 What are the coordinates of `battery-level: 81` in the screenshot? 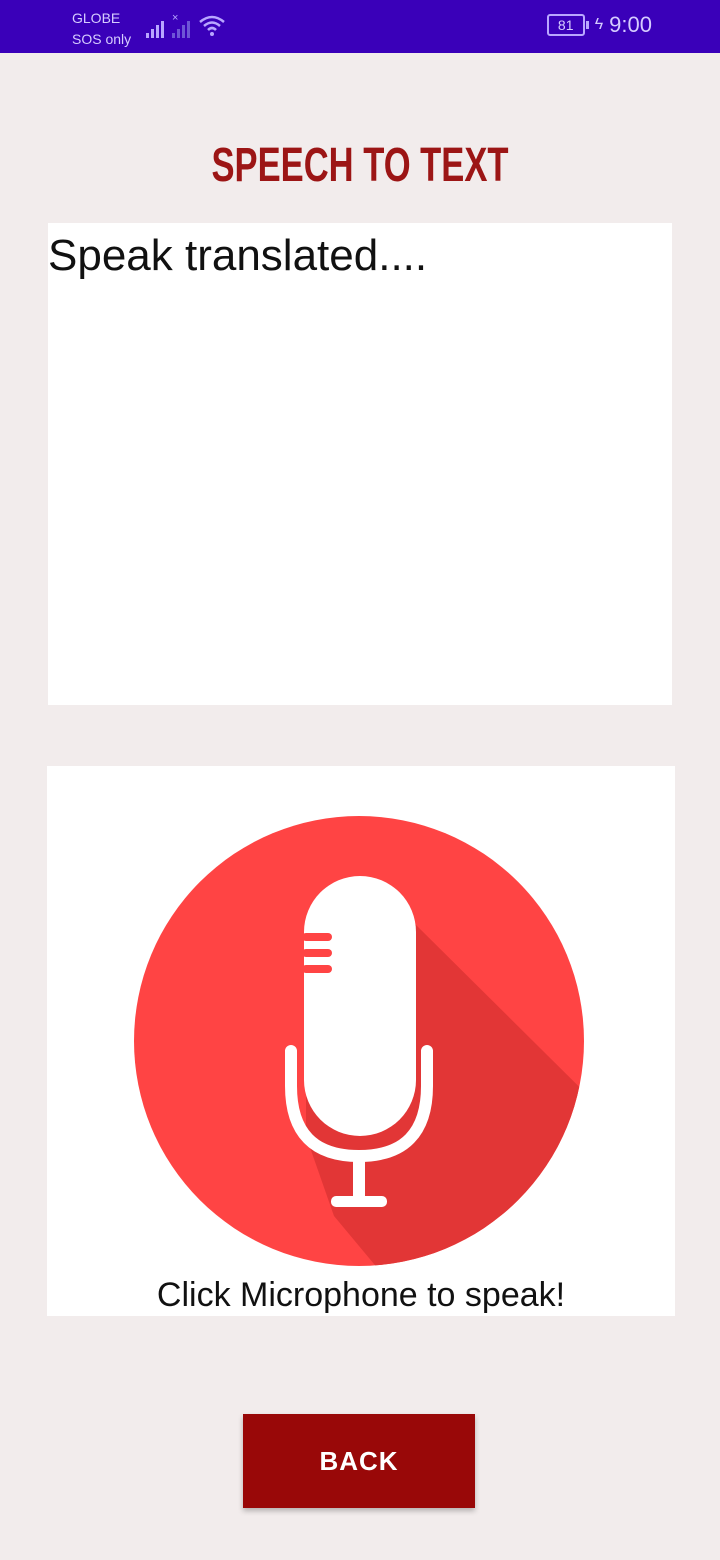 It's located at (565, 25).